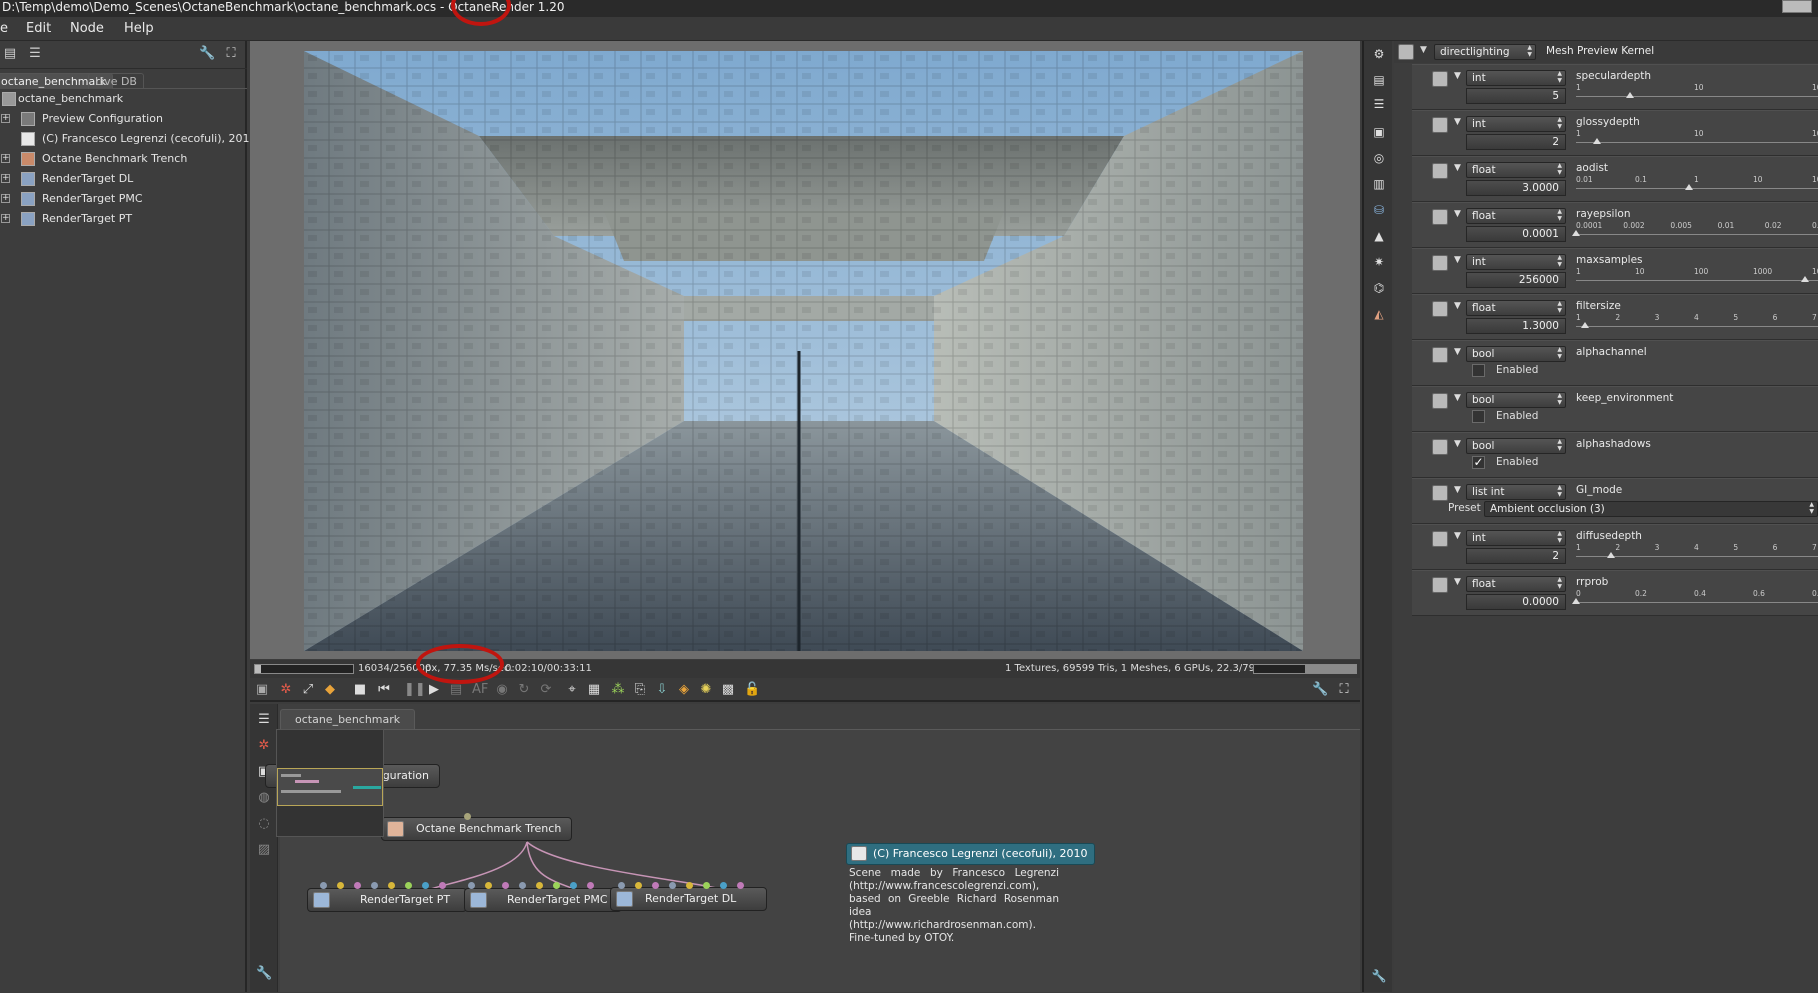 Image resolution: width=1818 pixels, height=993 pixels. What do you see at coordinates (415, 690) in the screenshot?
I see `pause-icon: ❚❚` at bounding box center [415, 690].